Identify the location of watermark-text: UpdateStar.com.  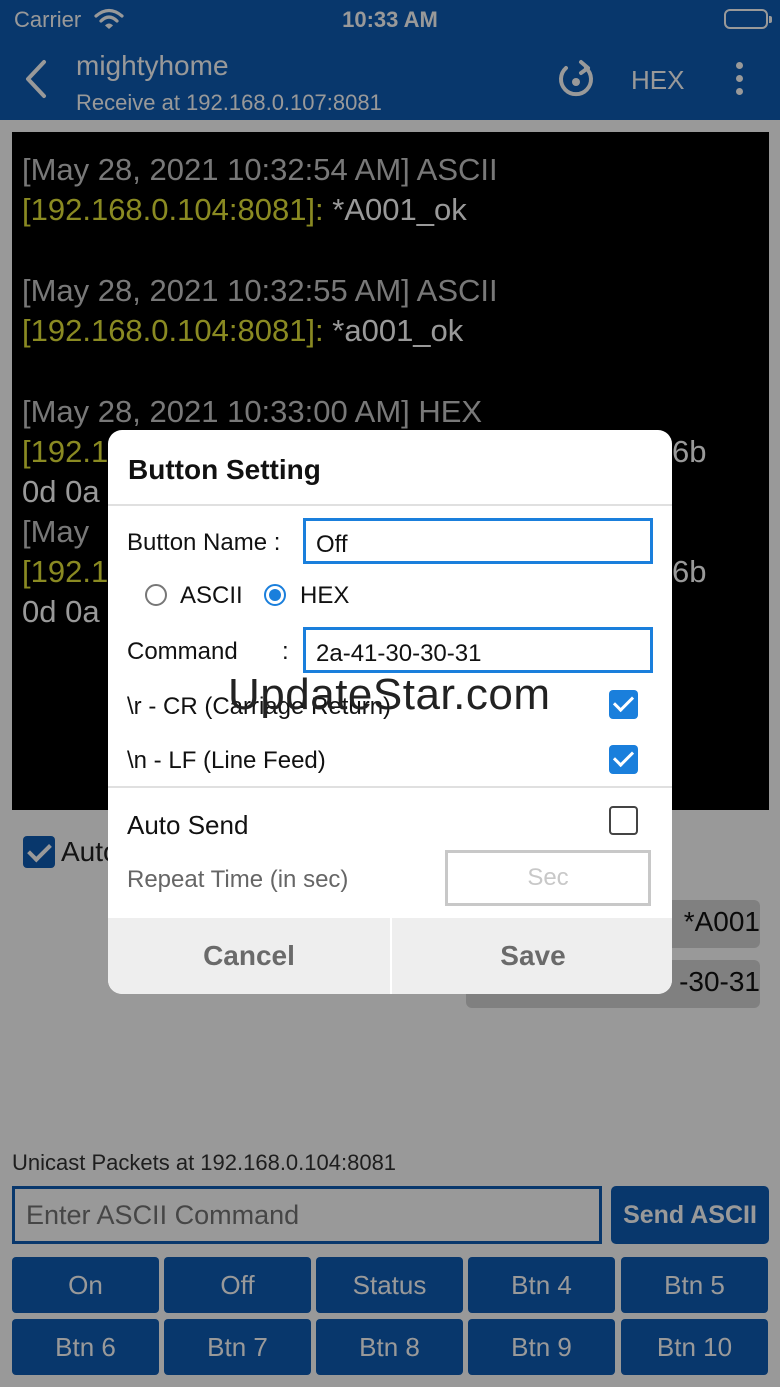
(389, 694).